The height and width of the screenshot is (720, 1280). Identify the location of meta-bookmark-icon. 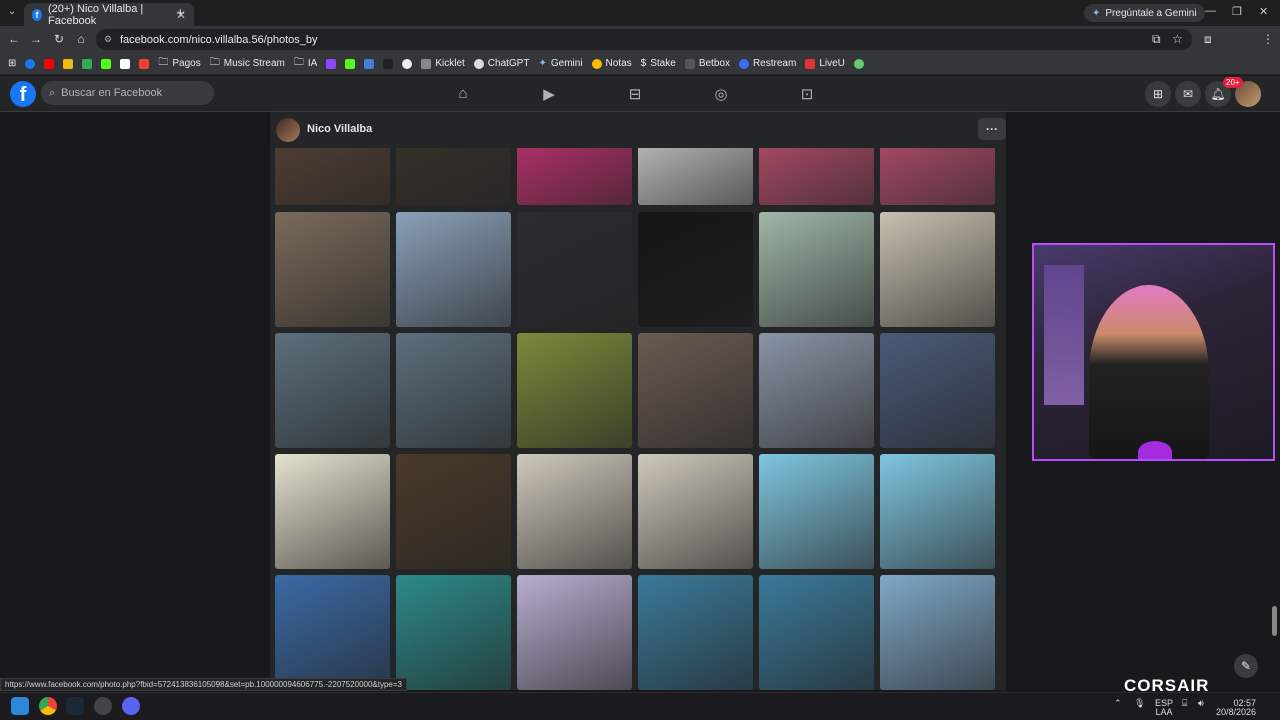
(369, 63).